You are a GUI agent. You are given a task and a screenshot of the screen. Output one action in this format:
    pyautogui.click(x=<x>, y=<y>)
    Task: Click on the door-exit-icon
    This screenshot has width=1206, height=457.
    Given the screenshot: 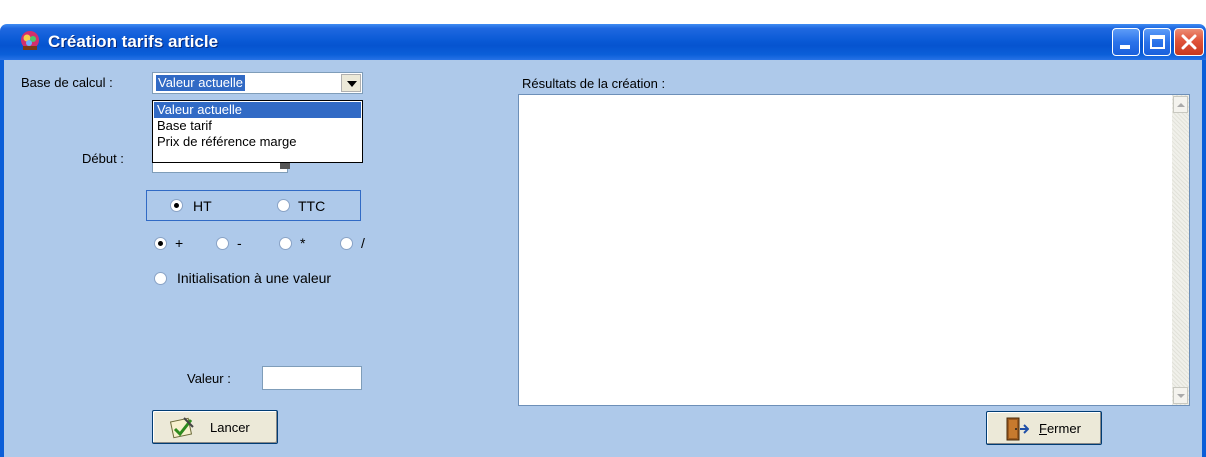 What is the action you would take?
    pyautogui.click(x=1017, y=429)
    